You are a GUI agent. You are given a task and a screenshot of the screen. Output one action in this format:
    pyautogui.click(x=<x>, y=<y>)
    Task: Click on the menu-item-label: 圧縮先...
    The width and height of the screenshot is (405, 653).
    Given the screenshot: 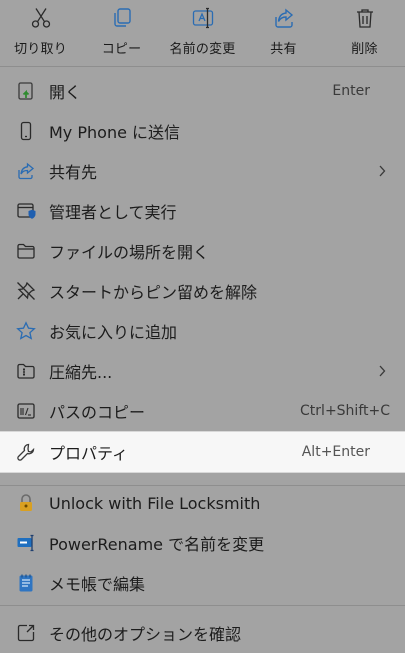 What is the action you would take?
    pyautogui.click(x=81, y=372)
    